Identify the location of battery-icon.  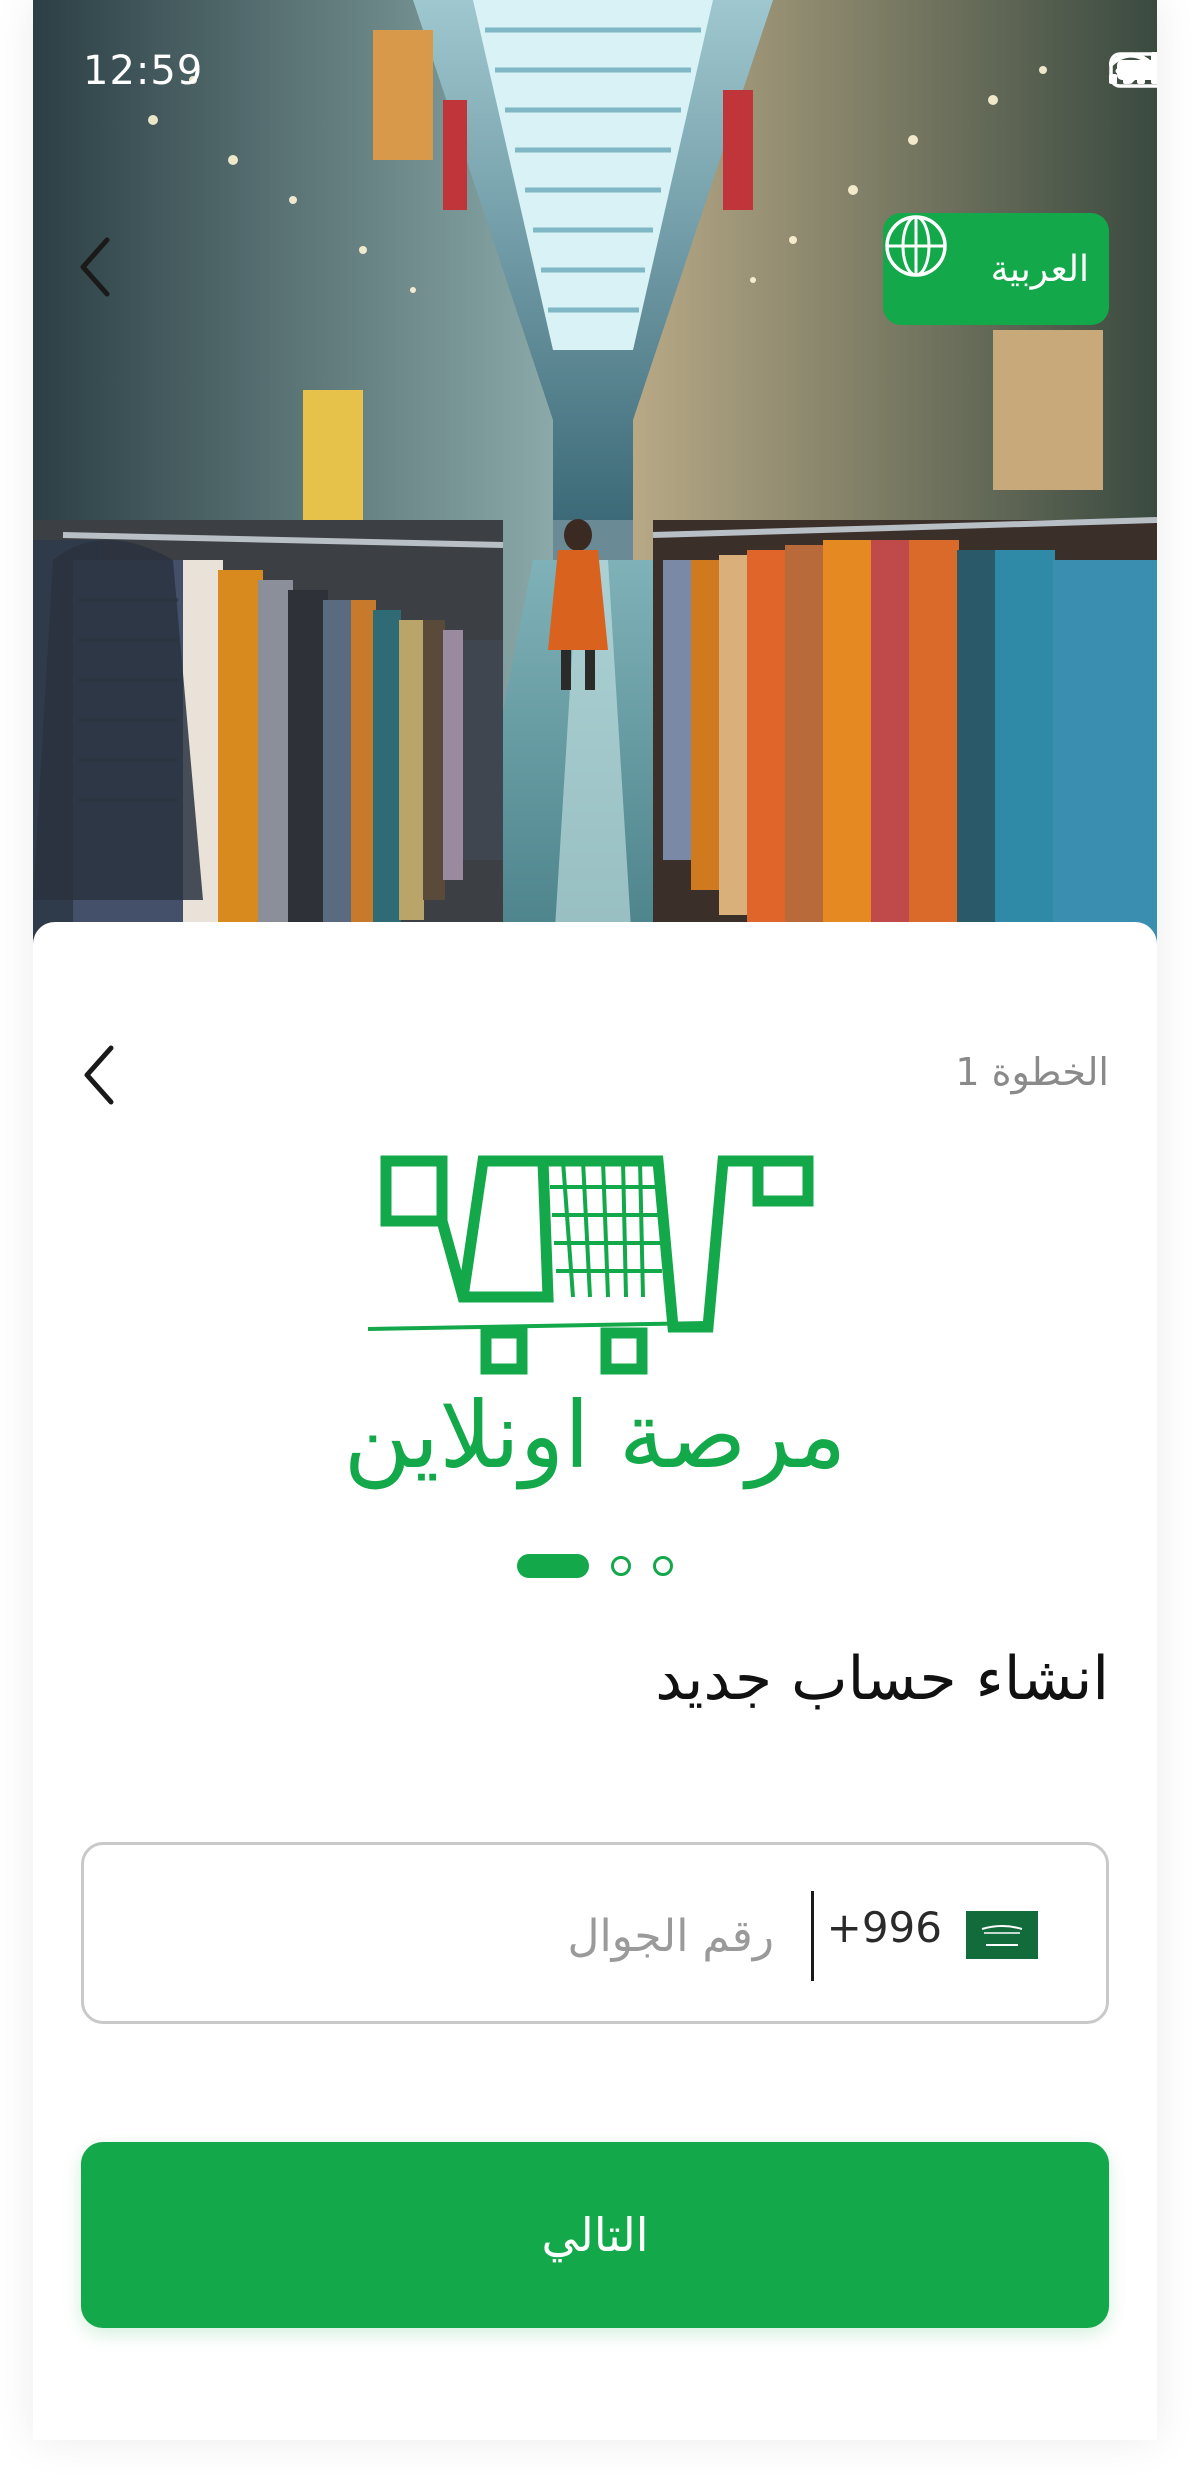
(1133, 70).